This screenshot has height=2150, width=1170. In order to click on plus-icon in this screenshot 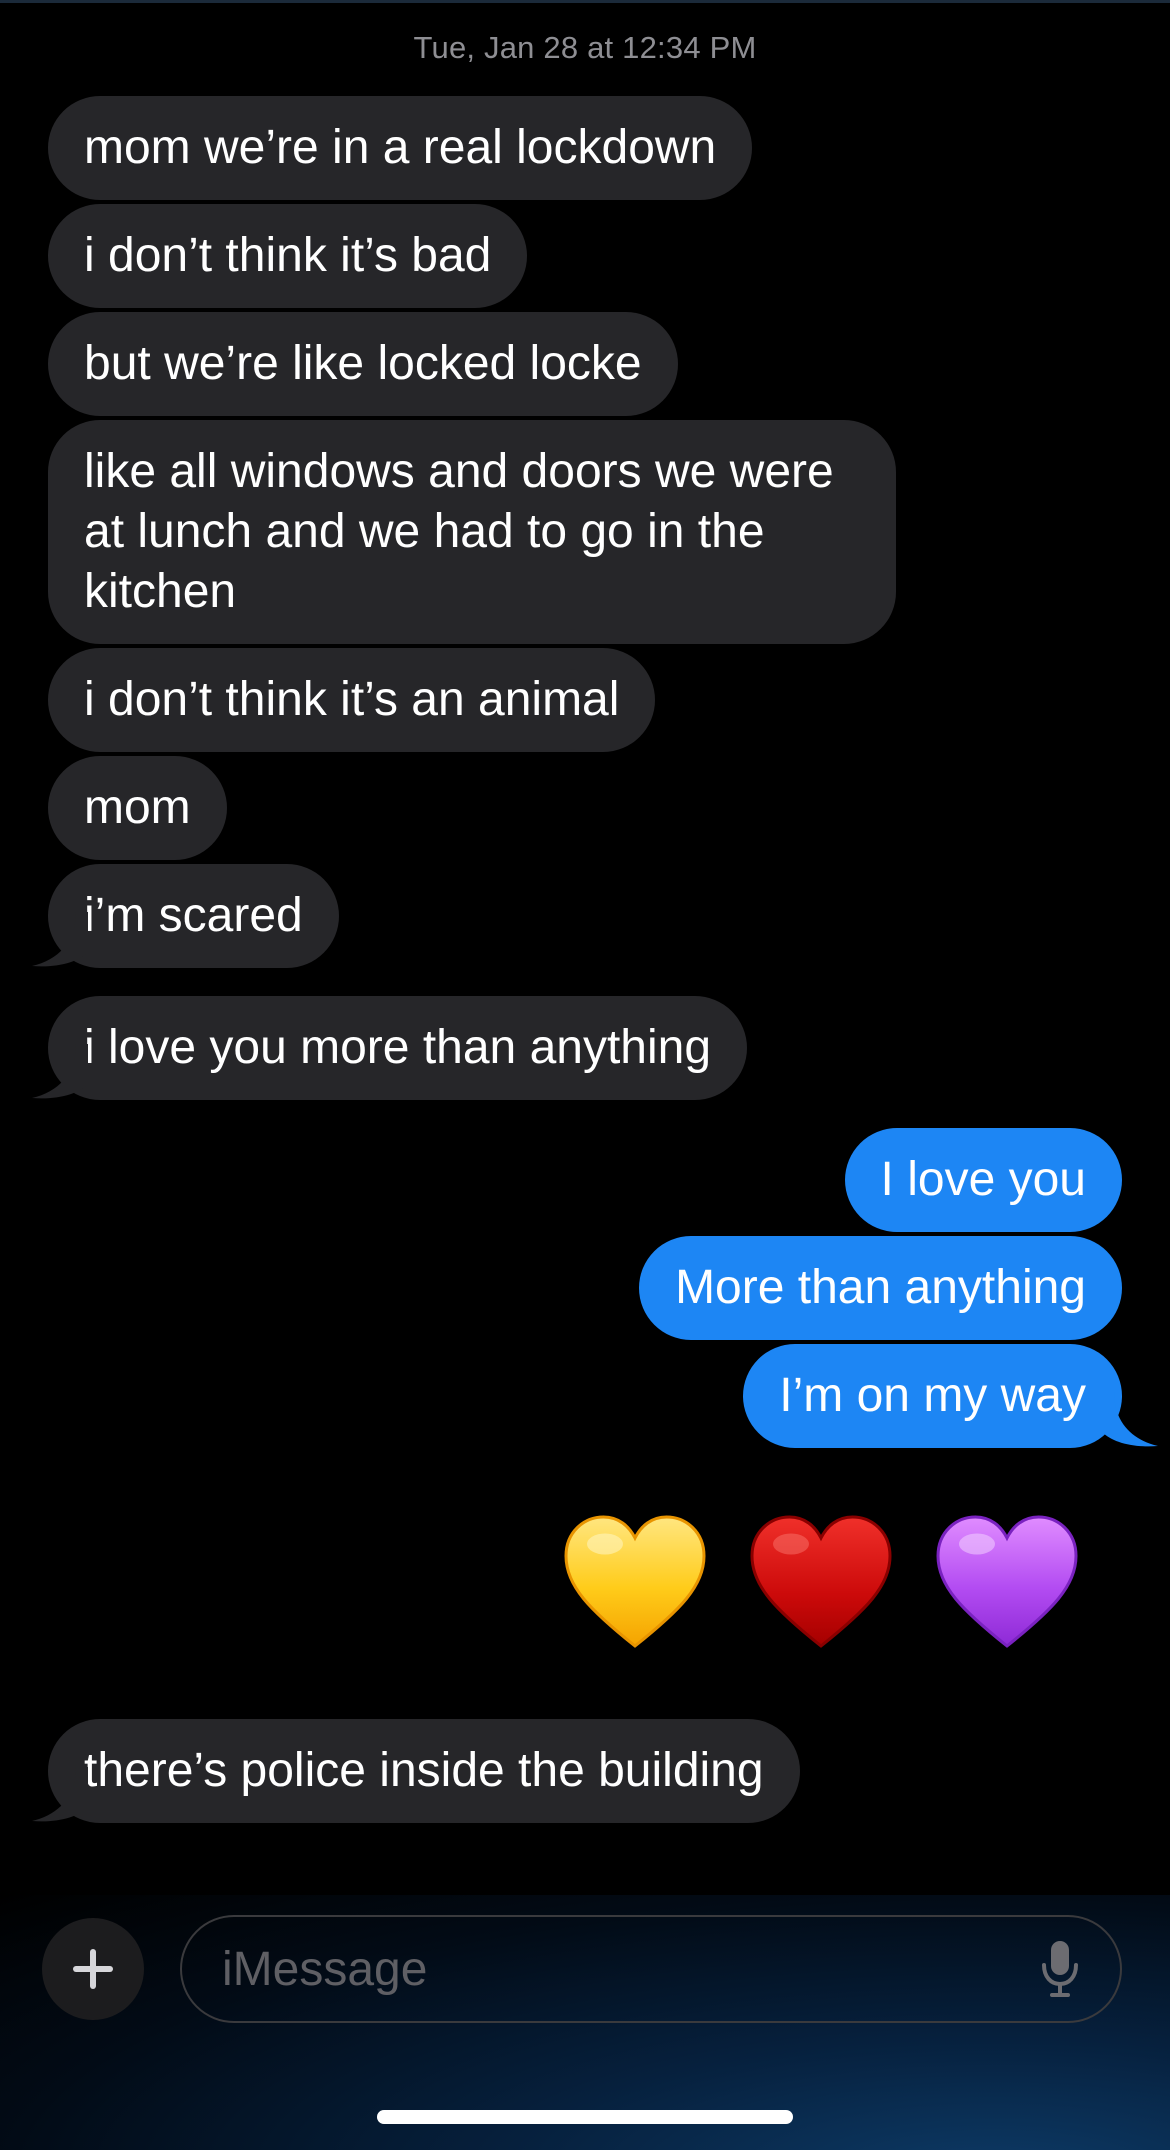, I will do `click(93, 1969)`.